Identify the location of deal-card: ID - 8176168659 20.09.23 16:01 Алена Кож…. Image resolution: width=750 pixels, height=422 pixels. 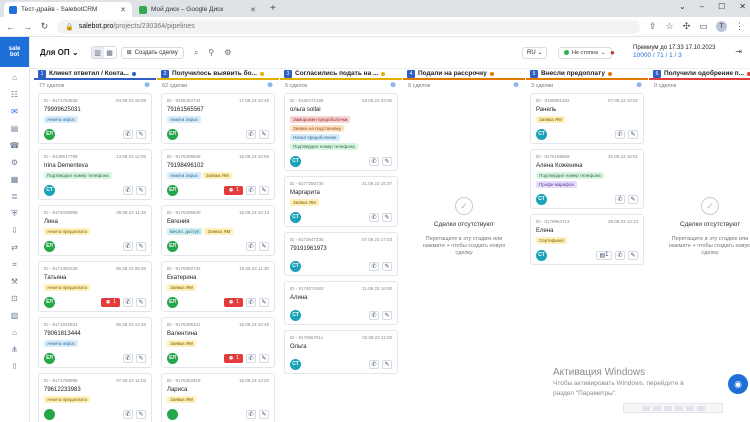
(587, 179).